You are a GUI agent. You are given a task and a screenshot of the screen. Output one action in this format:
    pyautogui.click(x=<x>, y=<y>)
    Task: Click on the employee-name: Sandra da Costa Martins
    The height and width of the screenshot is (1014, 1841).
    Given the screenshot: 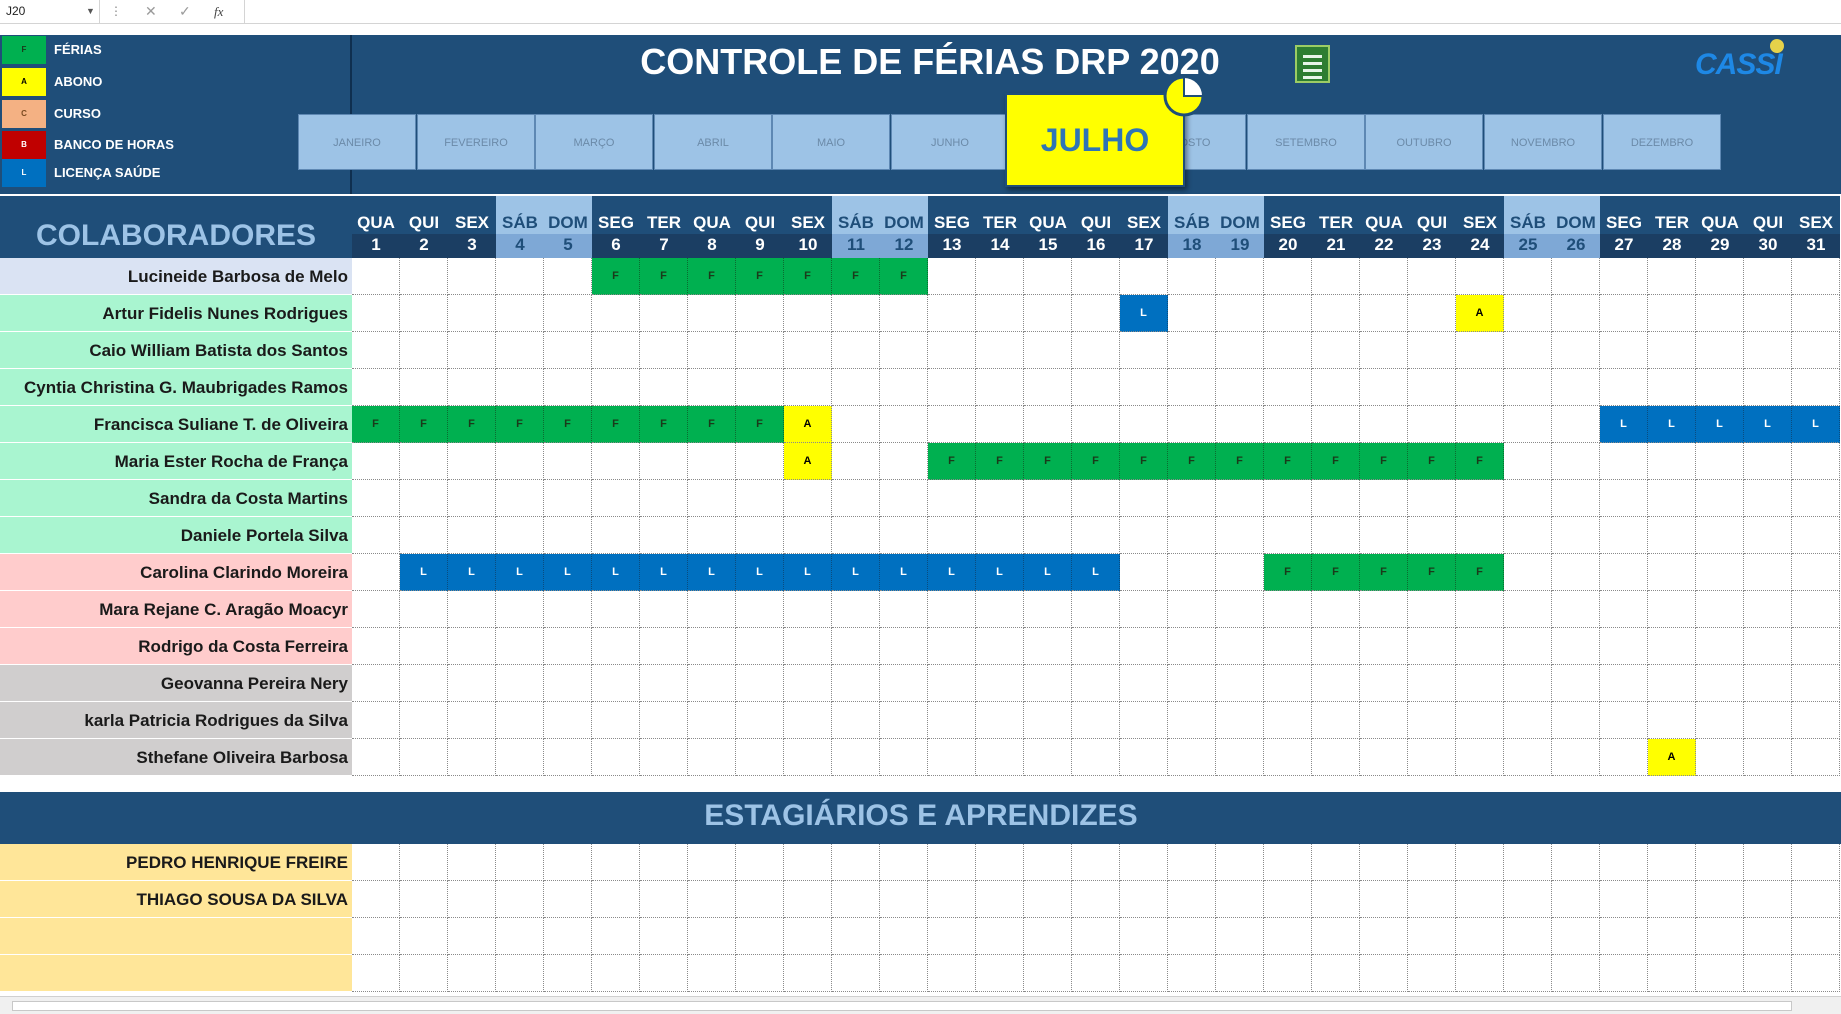 What is the action you would take?
    pyautogui.click(x=176, y=498)
    